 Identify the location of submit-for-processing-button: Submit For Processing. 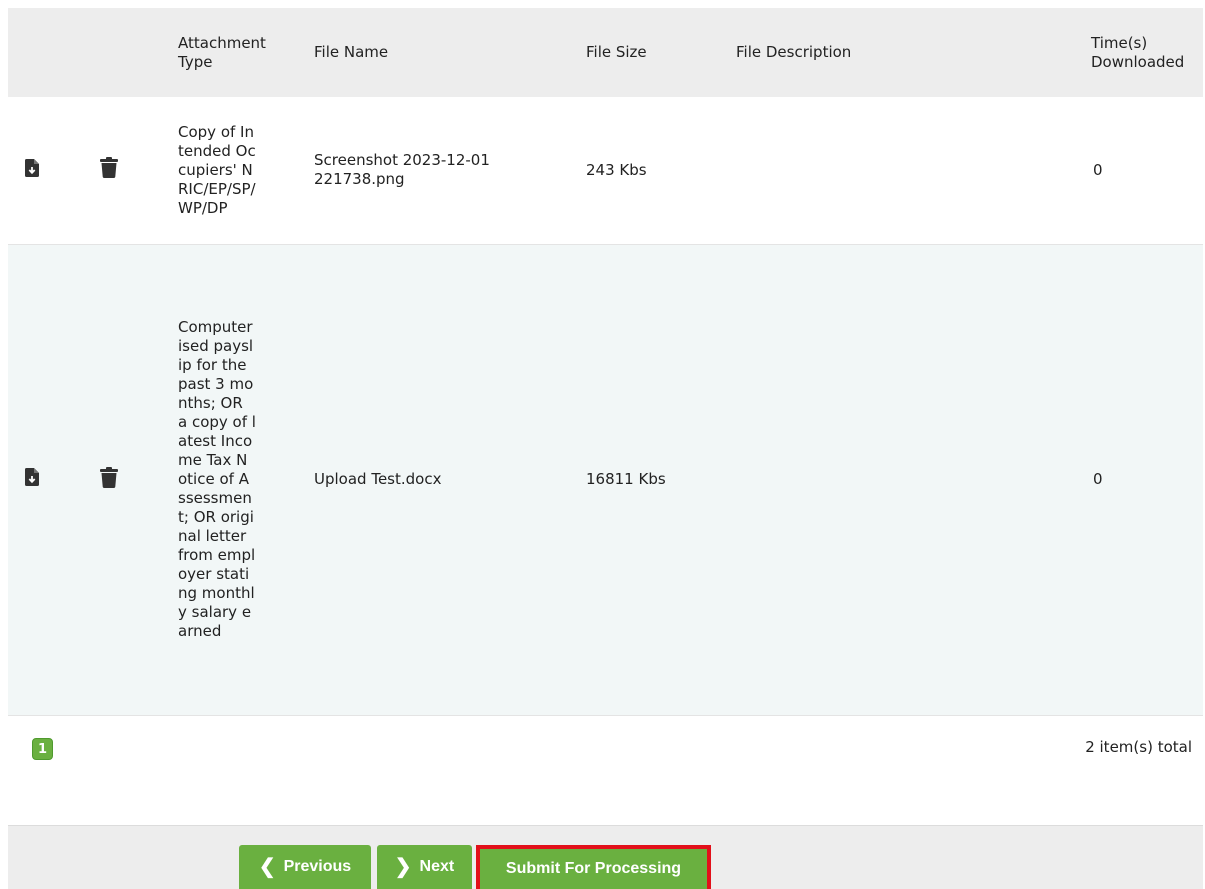
(593, 867).